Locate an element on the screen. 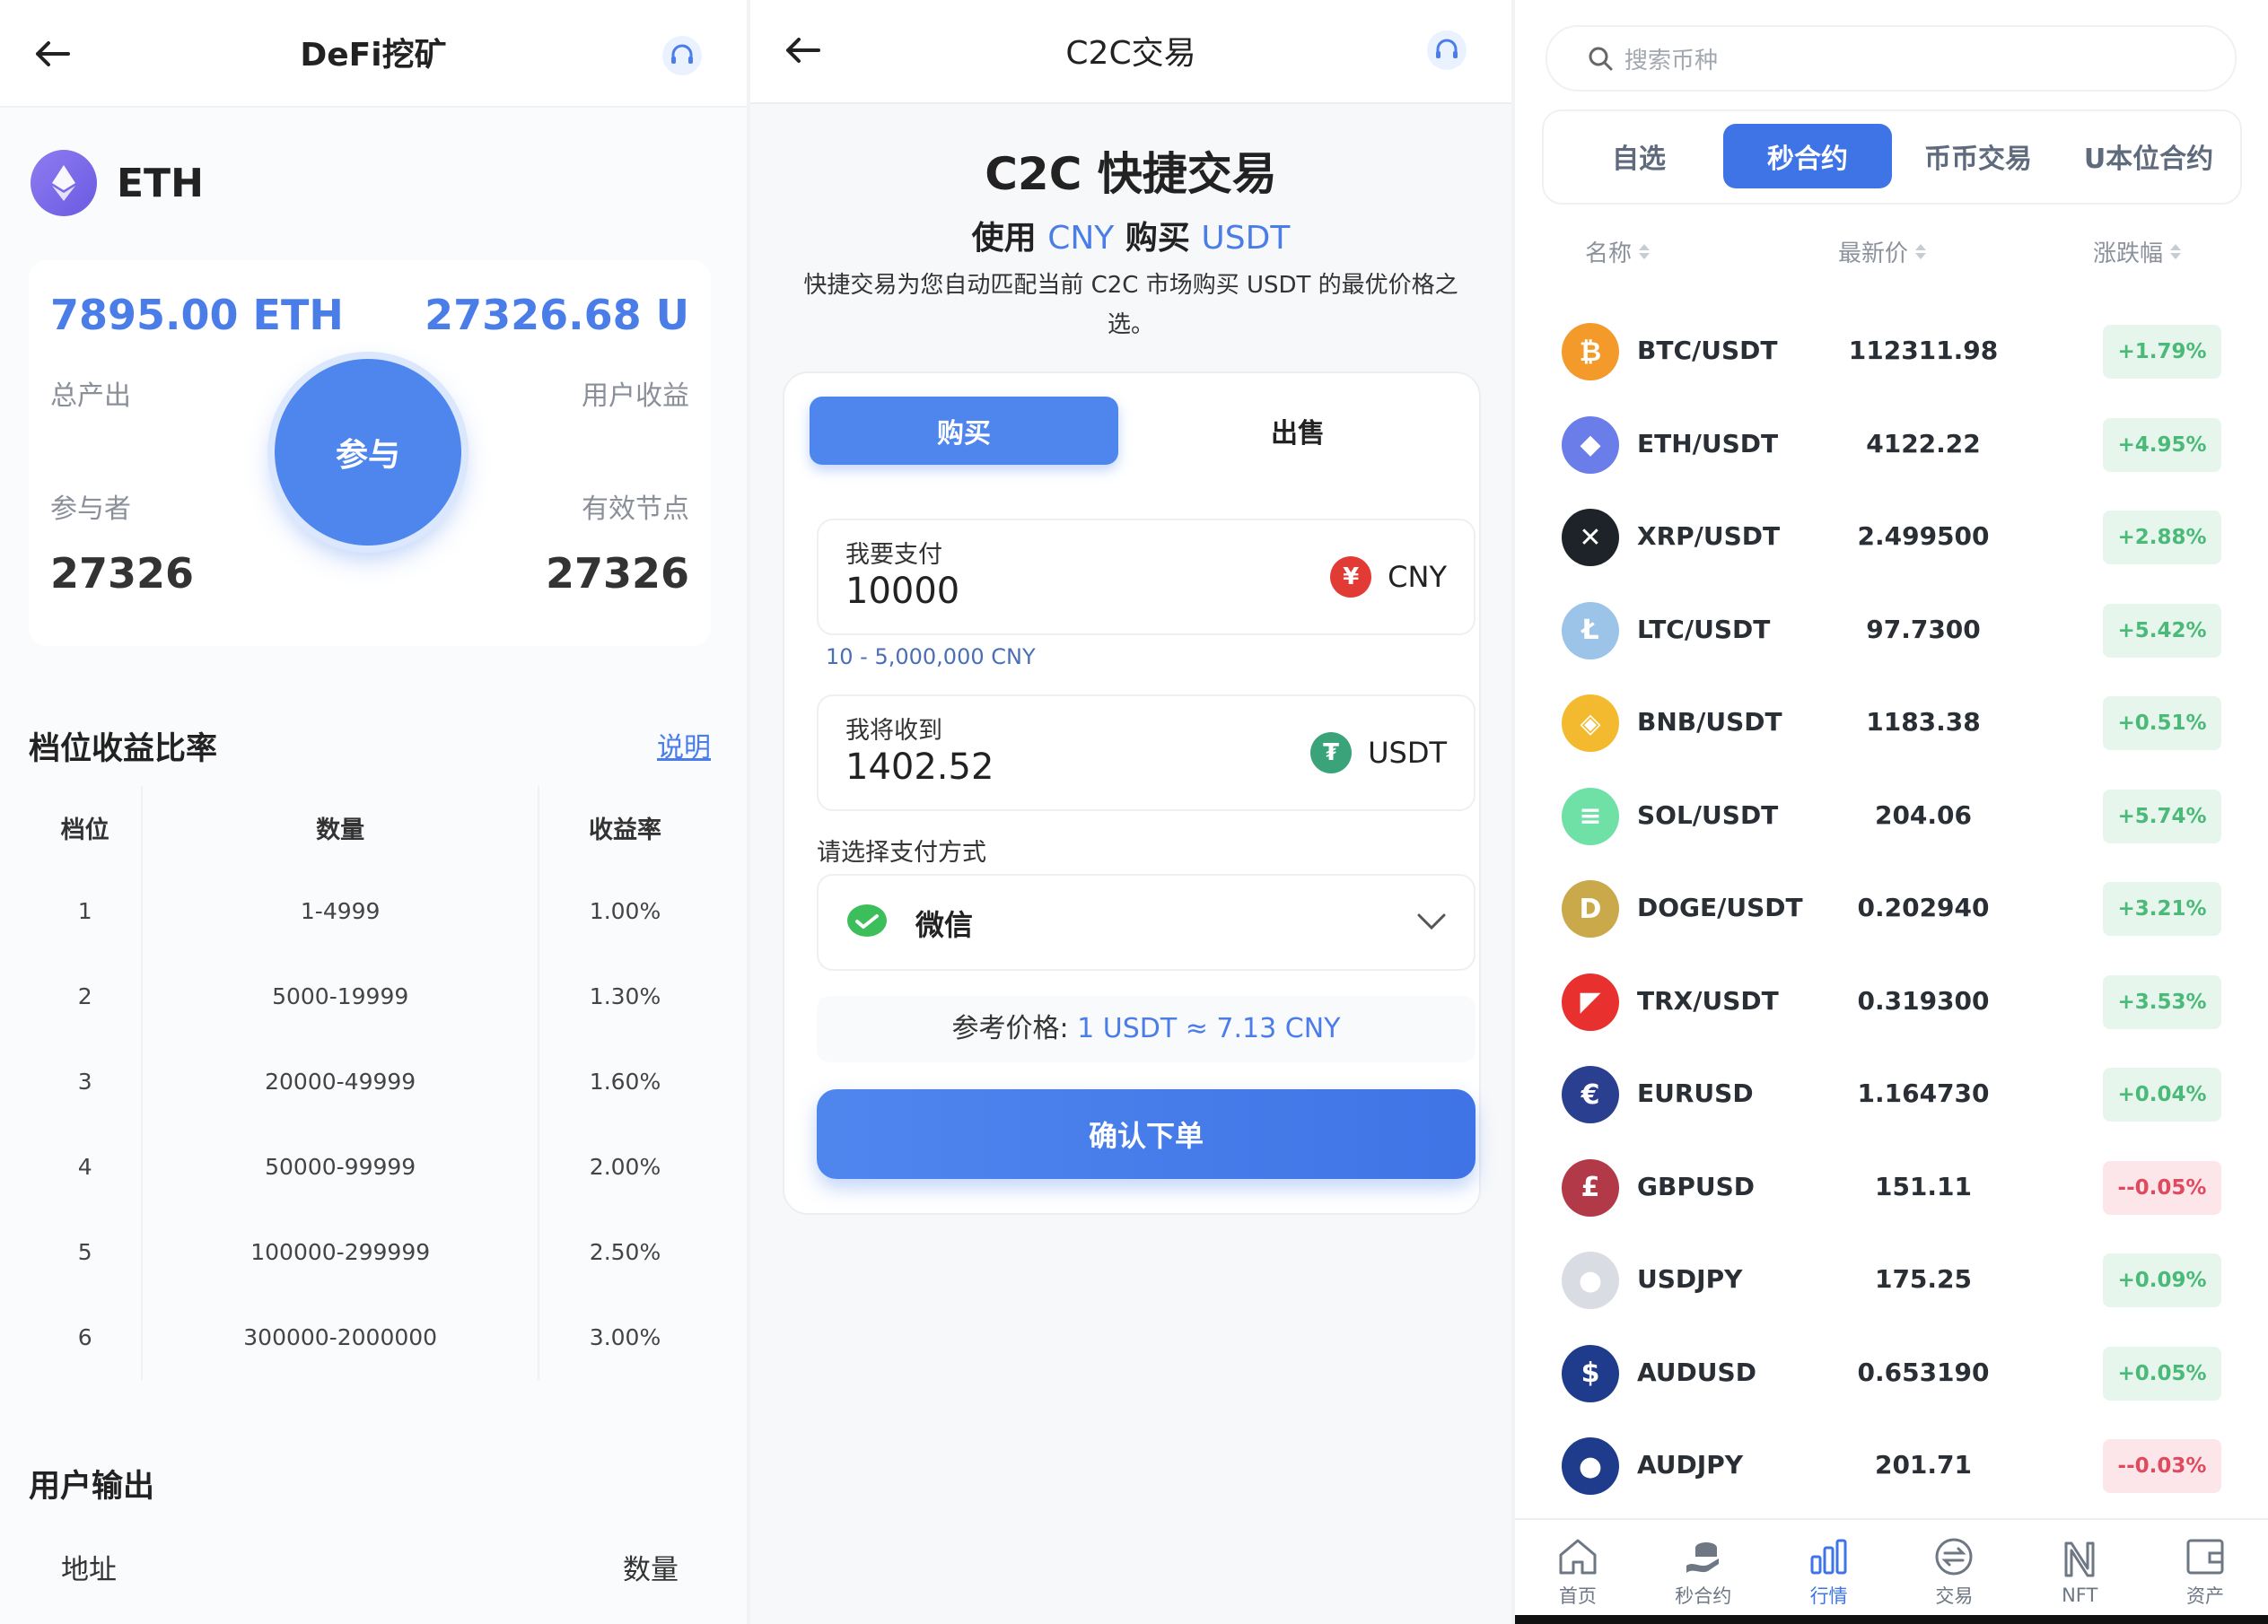  pay-amount-field: 我要支付 10000 ¥ CNY is located at coordinates (1146, 577).